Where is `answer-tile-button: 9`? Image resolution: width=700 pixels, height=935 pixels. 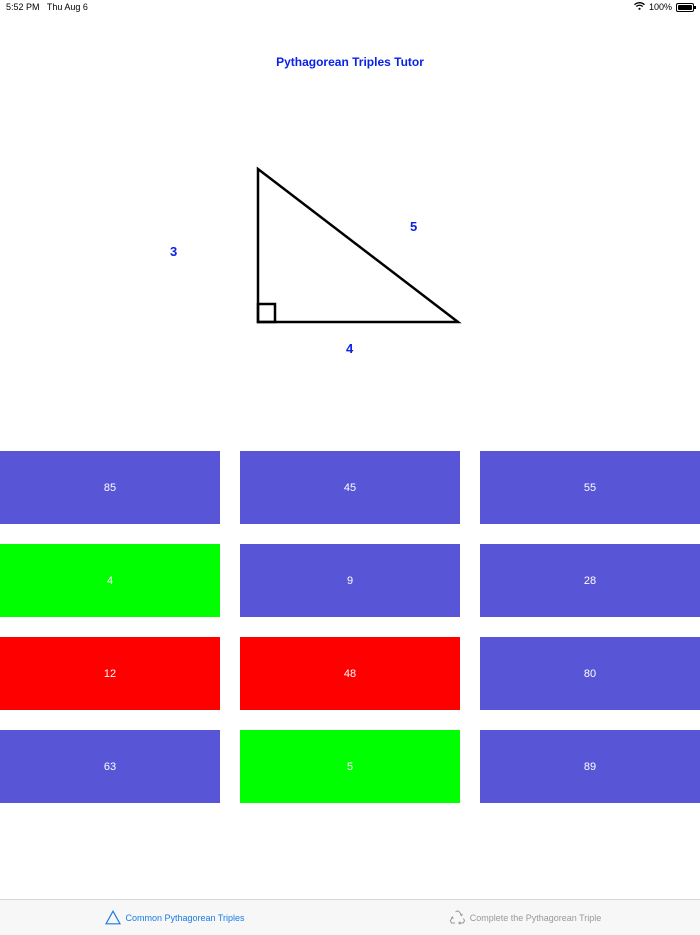
answer-tile-button: 9 is located at coordinates (350, 580).